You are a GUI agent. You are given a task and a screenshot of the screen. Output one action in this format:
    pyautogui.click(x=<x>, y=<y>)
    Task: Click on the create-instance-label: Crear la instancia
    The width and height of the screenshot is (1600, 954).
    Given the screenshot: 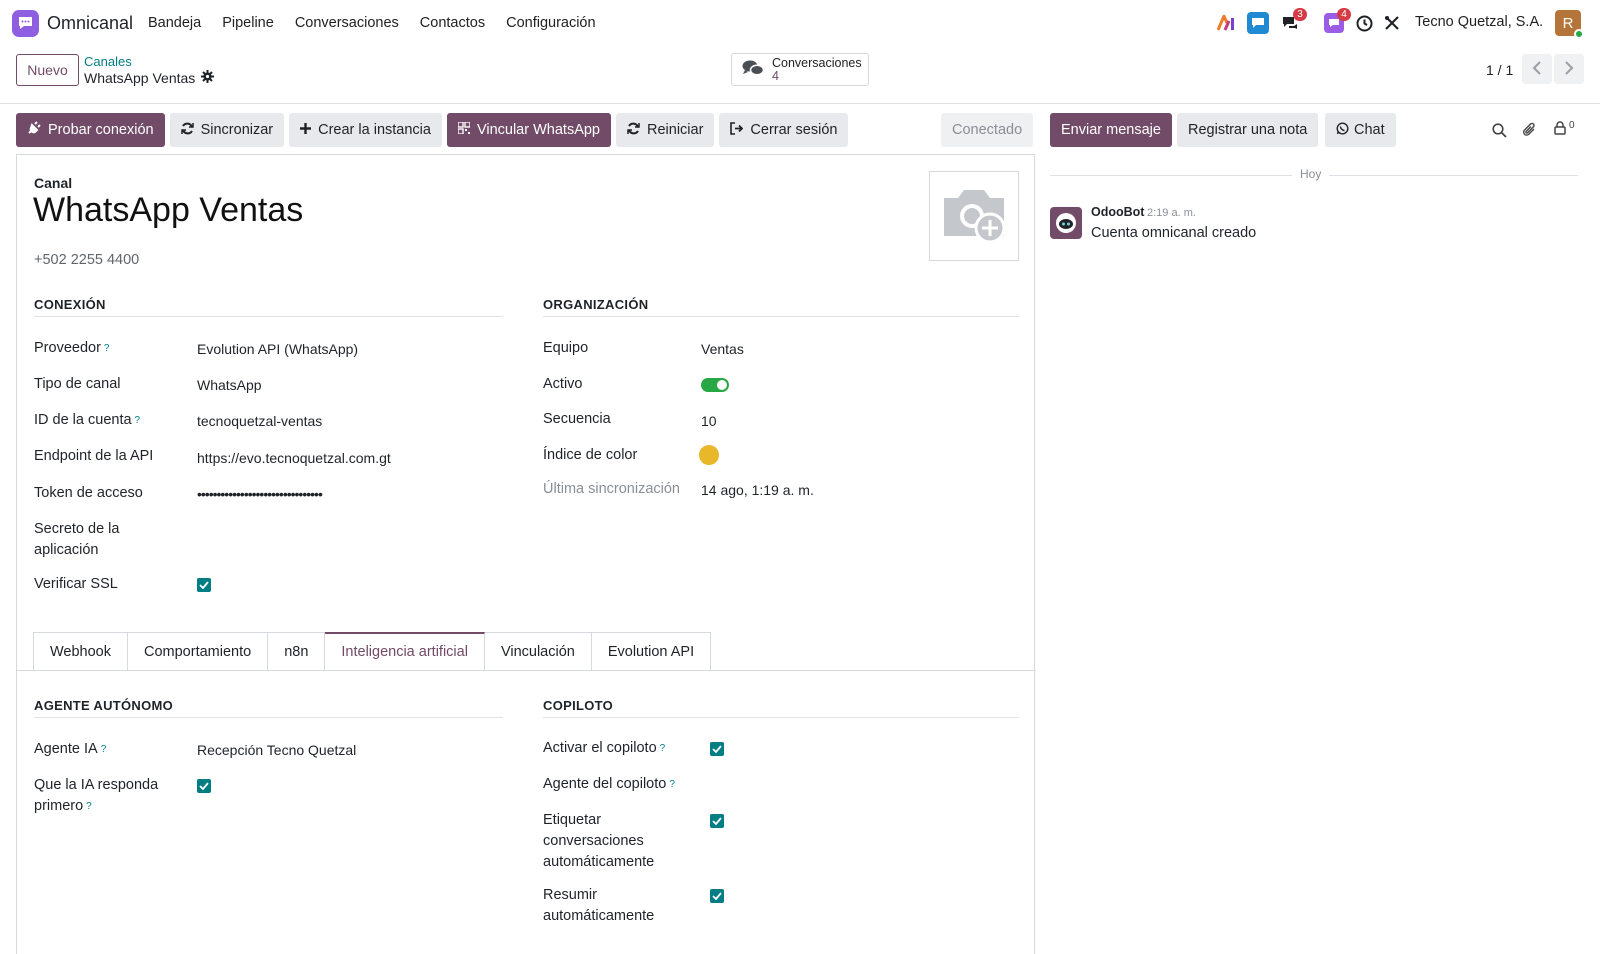 What is the action you would take?
    pyautogui.click(x=374, y=130)
    